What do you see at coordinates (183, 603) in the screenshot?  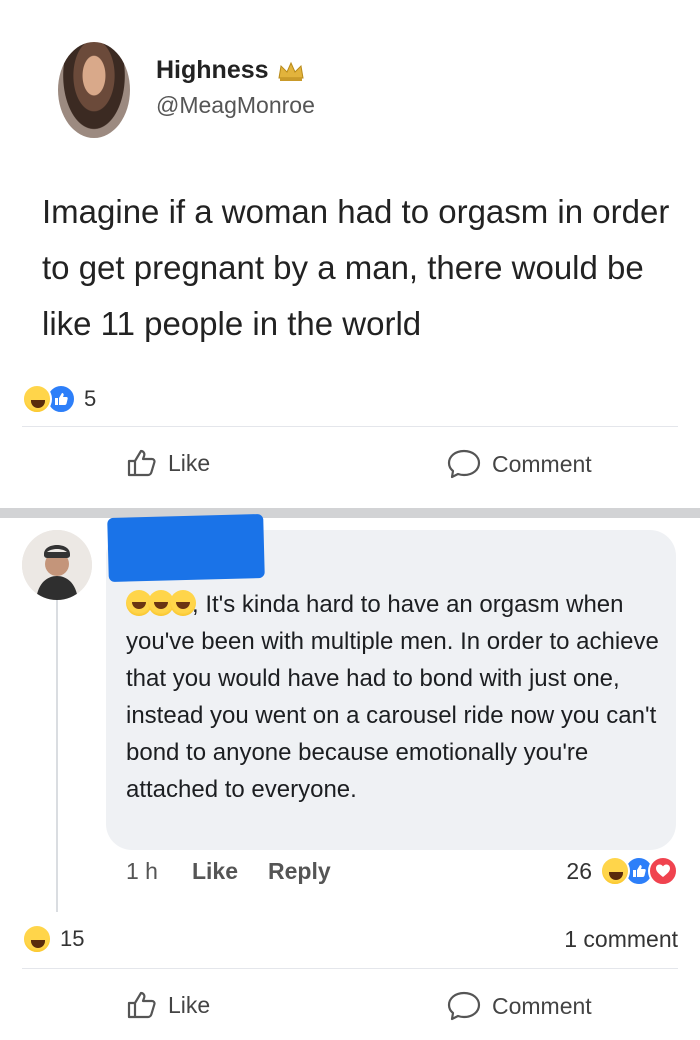 I see `laughing-emoji-icon` at bounding box center [183, 603].